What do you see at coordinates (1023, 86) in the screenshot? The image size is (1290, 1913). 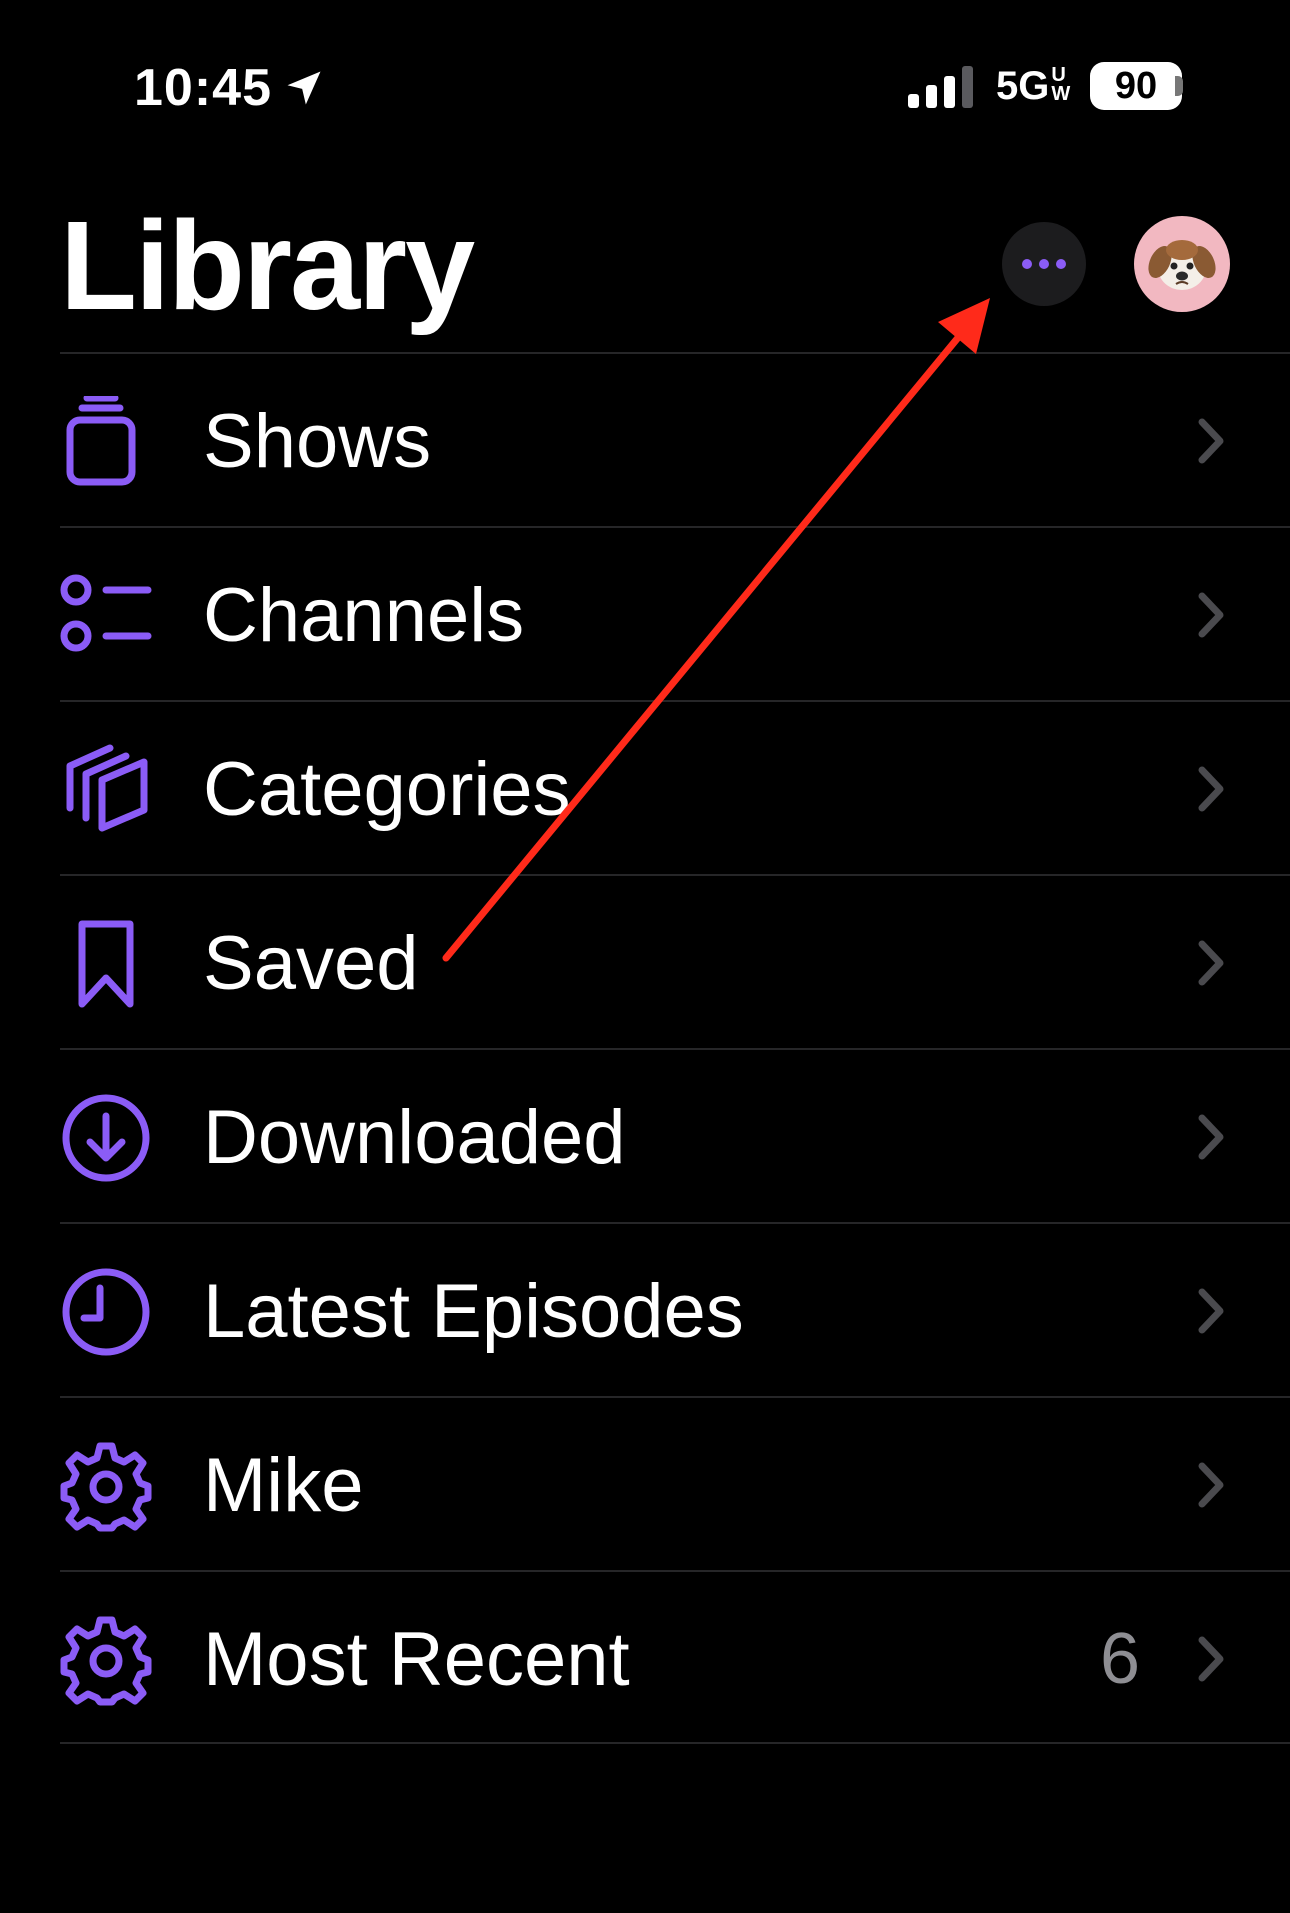 I see `network-type: 5G` at bounding box center [1023, 86].